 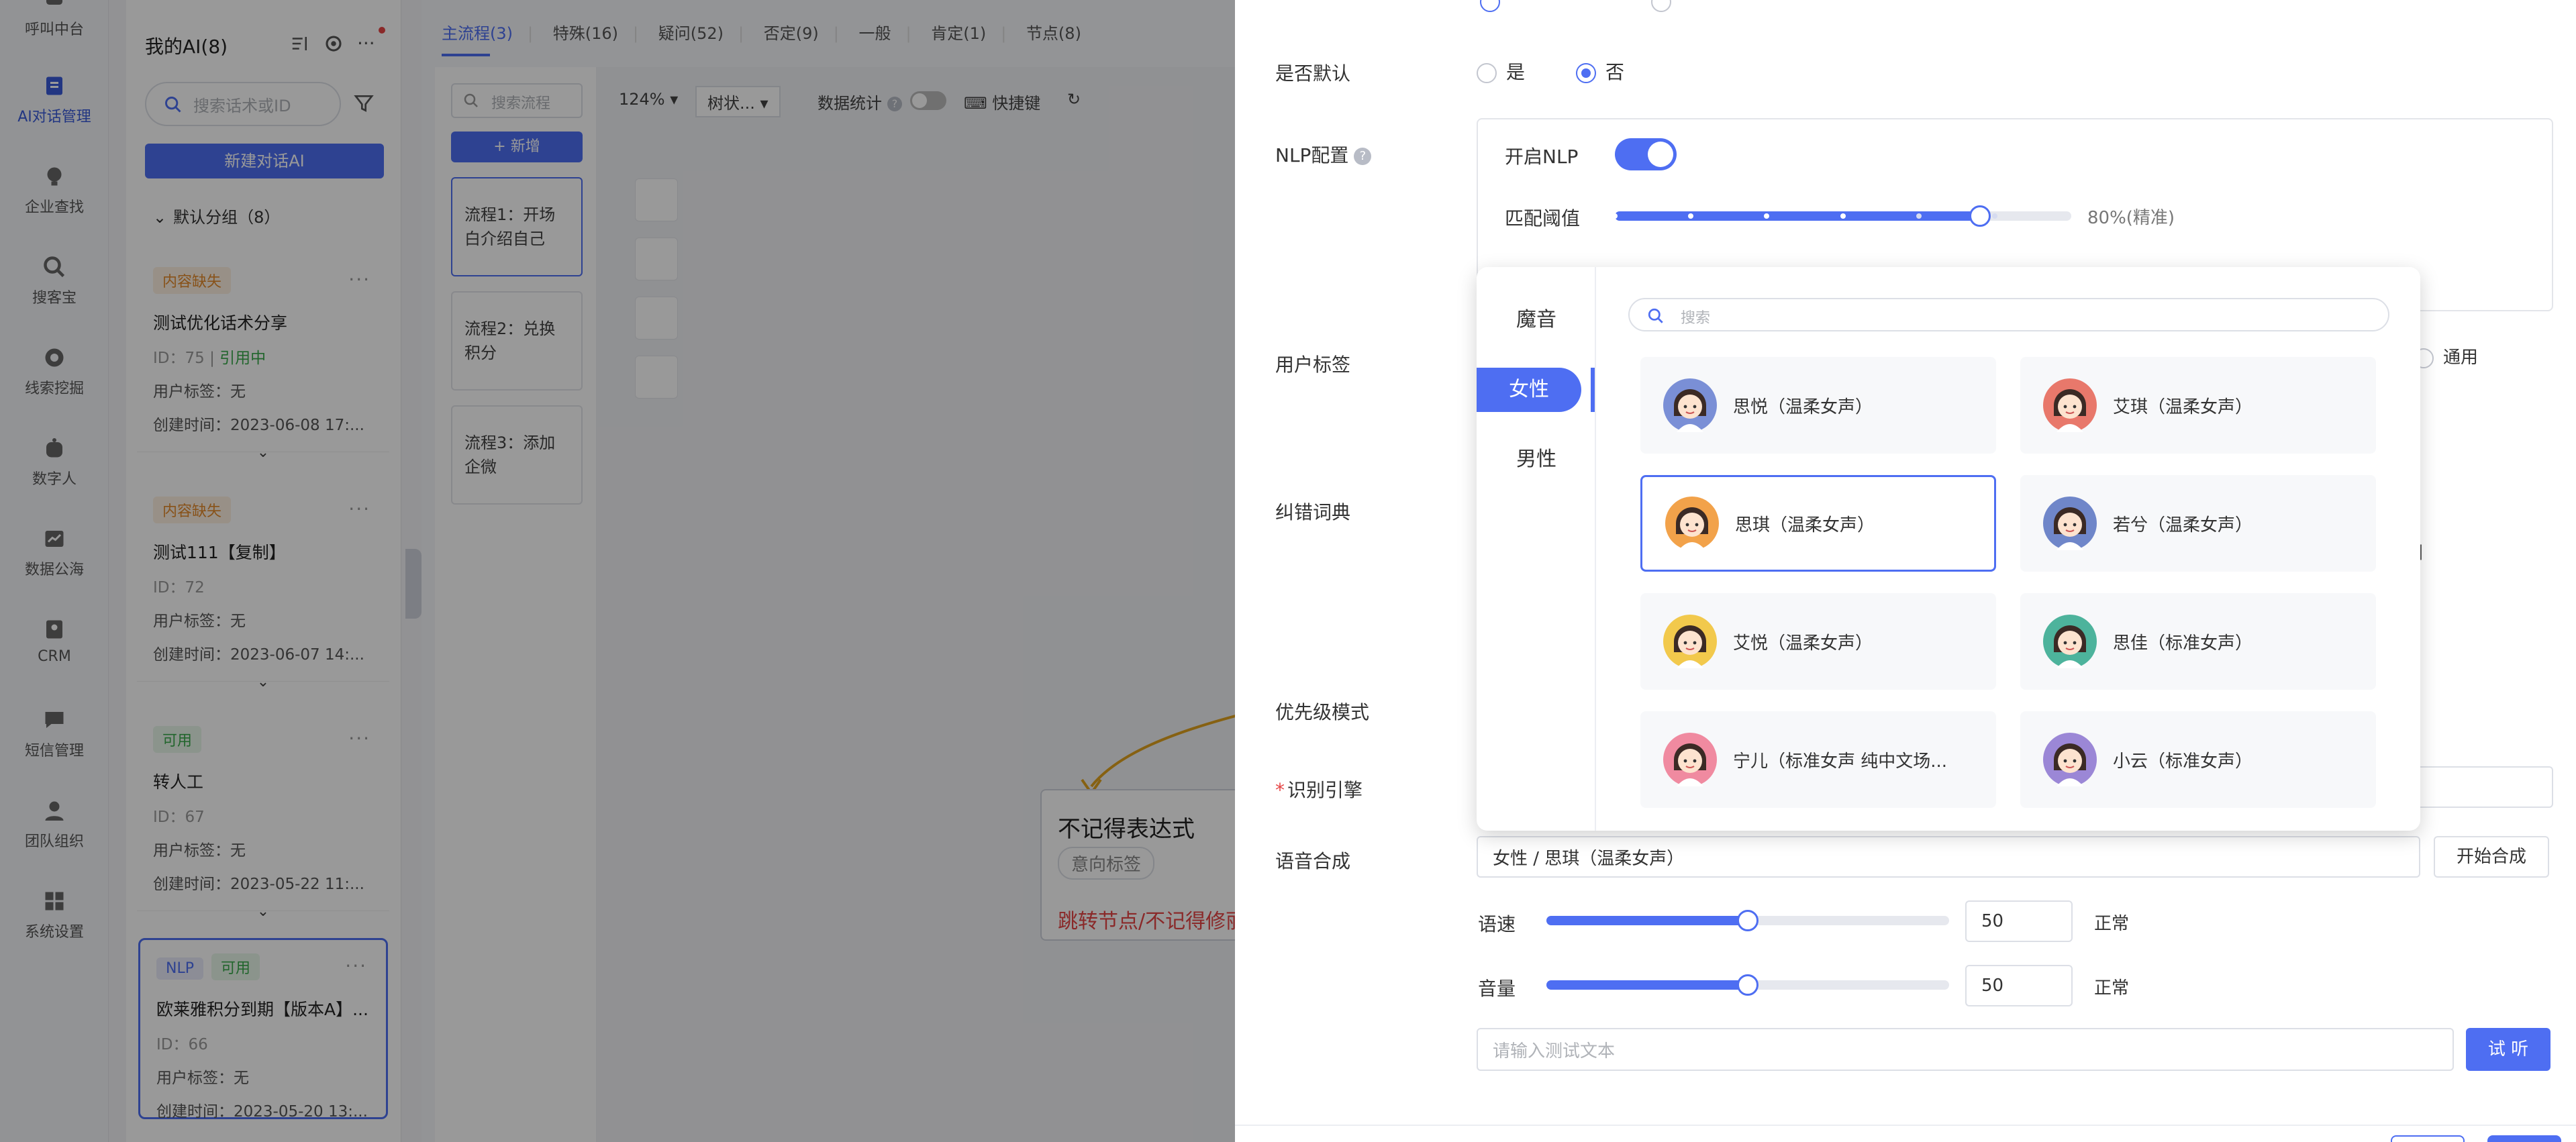 I want to click on voice-name: 思佳（标准女声）, so click(x=2183, y=643).